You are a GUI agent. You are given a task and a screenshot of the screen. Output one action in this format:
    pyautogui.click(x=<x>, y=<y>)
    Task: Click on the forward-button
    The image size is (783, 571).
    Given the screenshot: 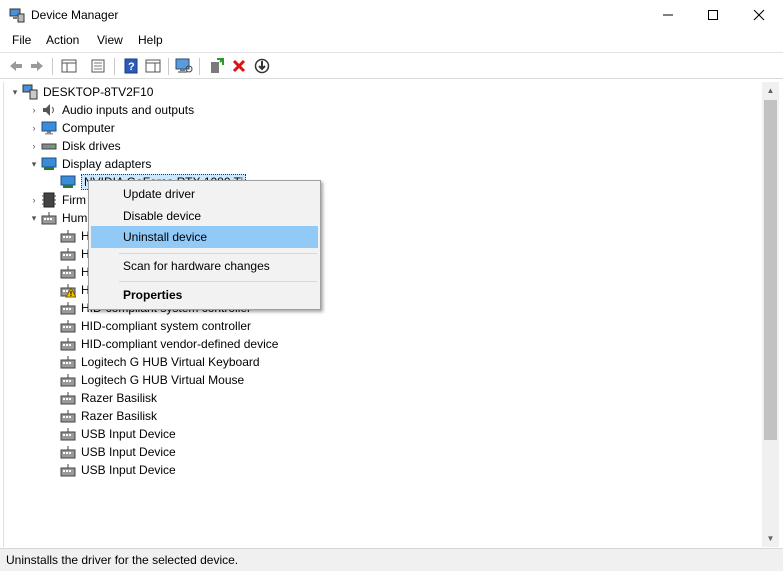 What is the action you would take?
    pyautogui.click(x=37, y=66)
    